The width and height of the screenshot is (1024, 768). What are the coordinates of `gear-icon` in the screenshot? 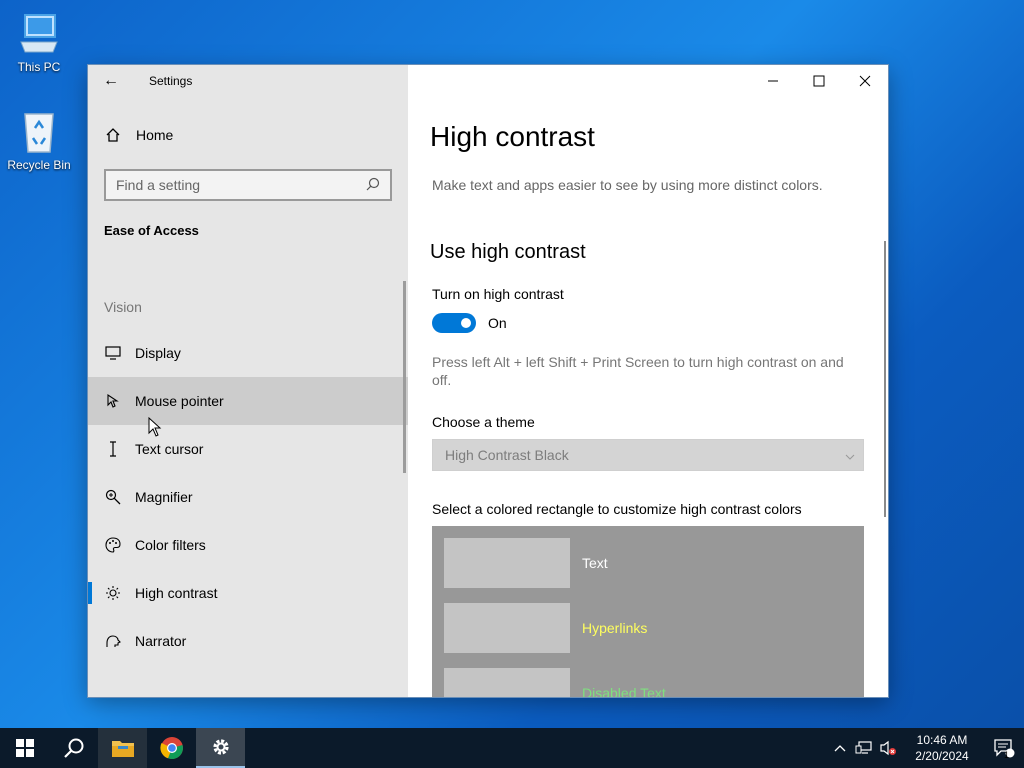 It's located at (220, 747).